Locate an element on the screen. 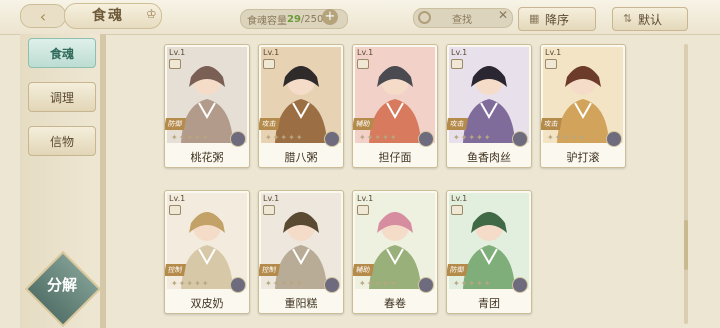 This screenshot has height=328, width=720. card-name: 青团 is located at coordinates (489, 303).